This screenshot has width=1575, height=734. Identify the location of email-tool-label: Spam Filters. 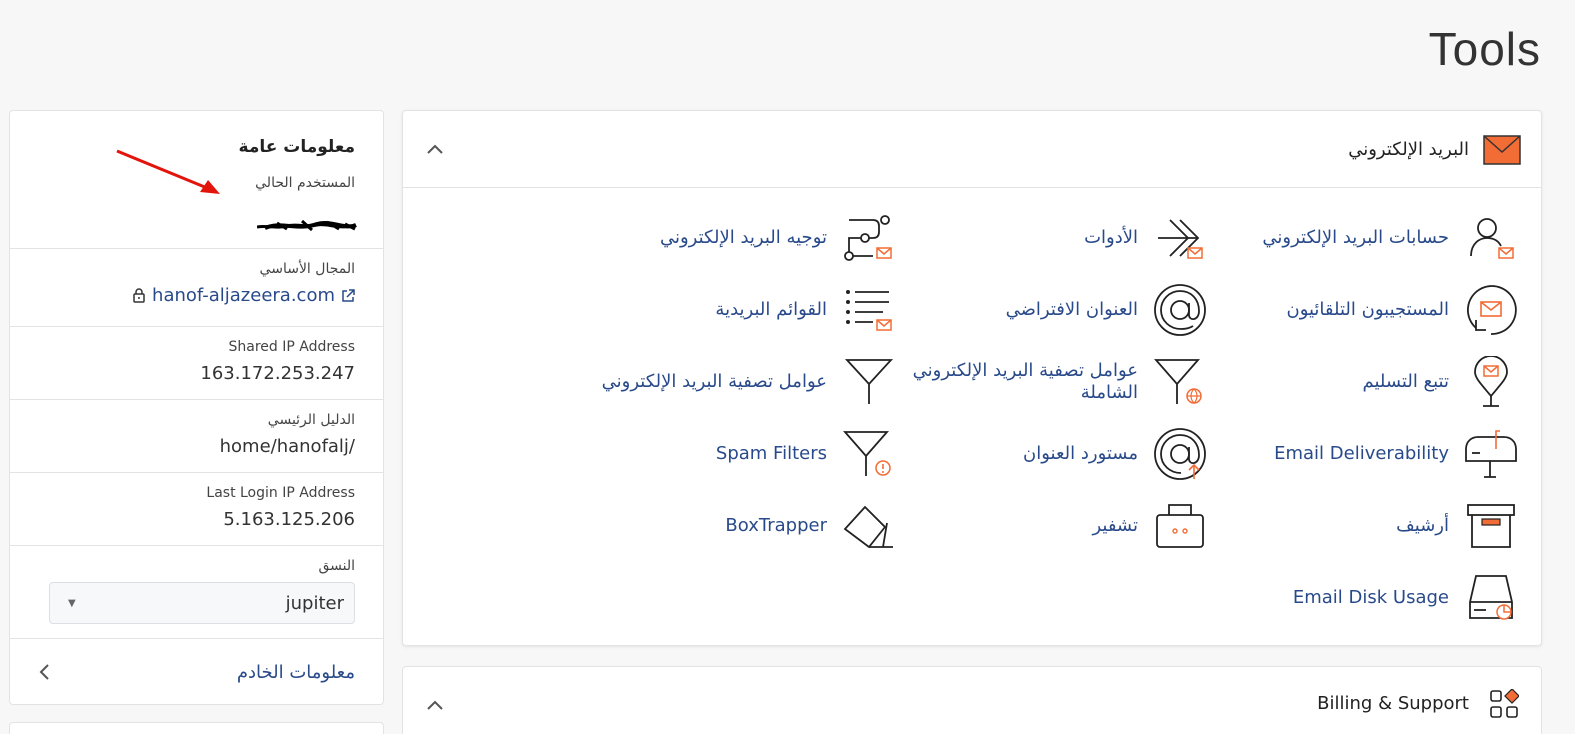
(771, 453).